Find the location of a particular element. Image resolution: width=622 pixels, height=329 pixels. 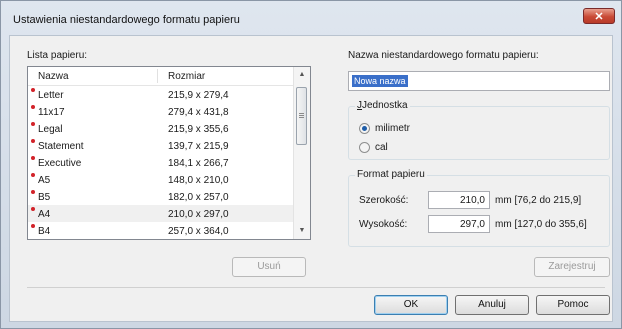

paper-size: 279,4 x 431,8 is located at coordinates (198, 112).